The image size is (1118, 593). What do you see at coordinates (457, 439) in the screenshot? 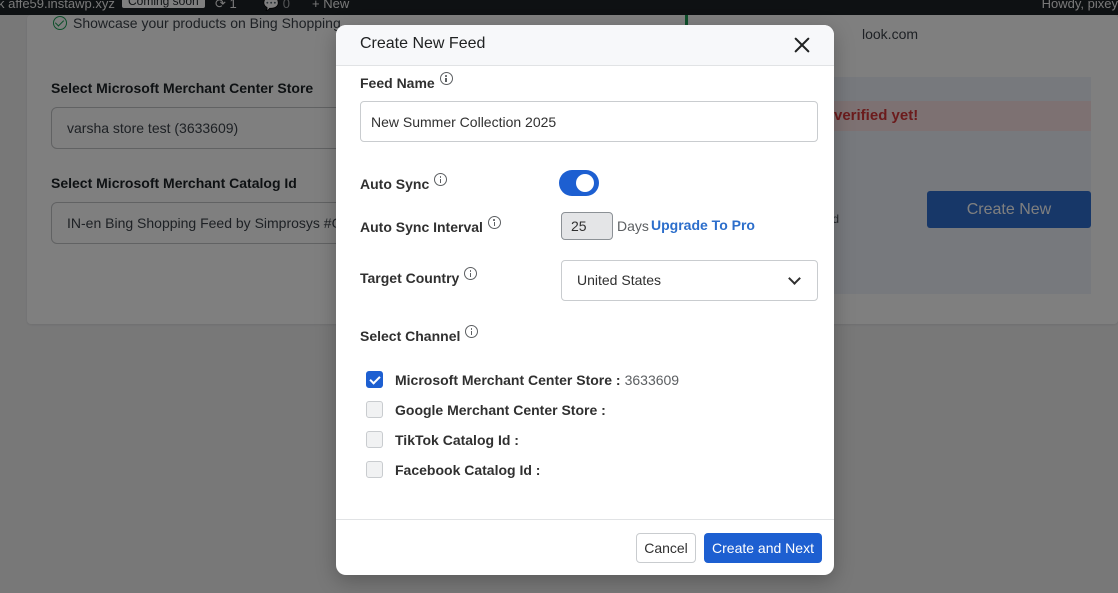
I see `channel-label: TikTok Catalog Id :` at bounding box center [457, 439].